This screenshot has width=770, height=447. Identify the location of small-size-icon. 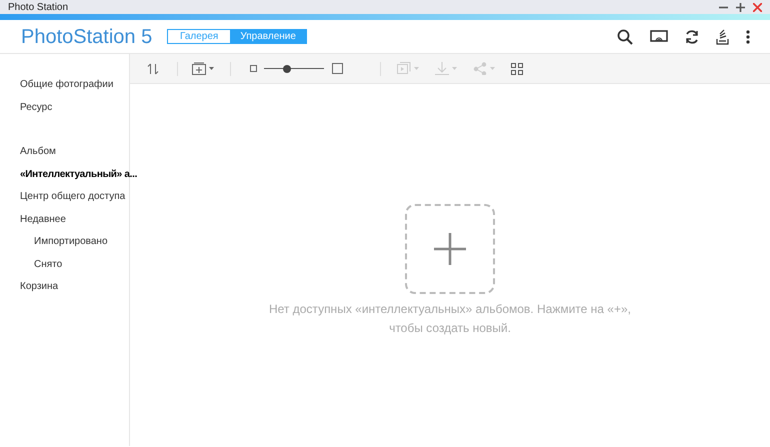
(253, 68).